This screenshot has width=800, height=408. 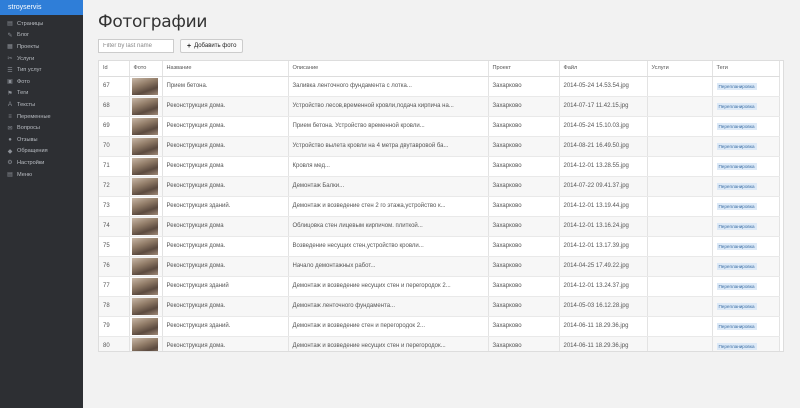 What do you see at coordinates (41, 175) in the screenshot?
I see `sidebar-item-menu: ▤ Меню` at bounding box center [41, 175].